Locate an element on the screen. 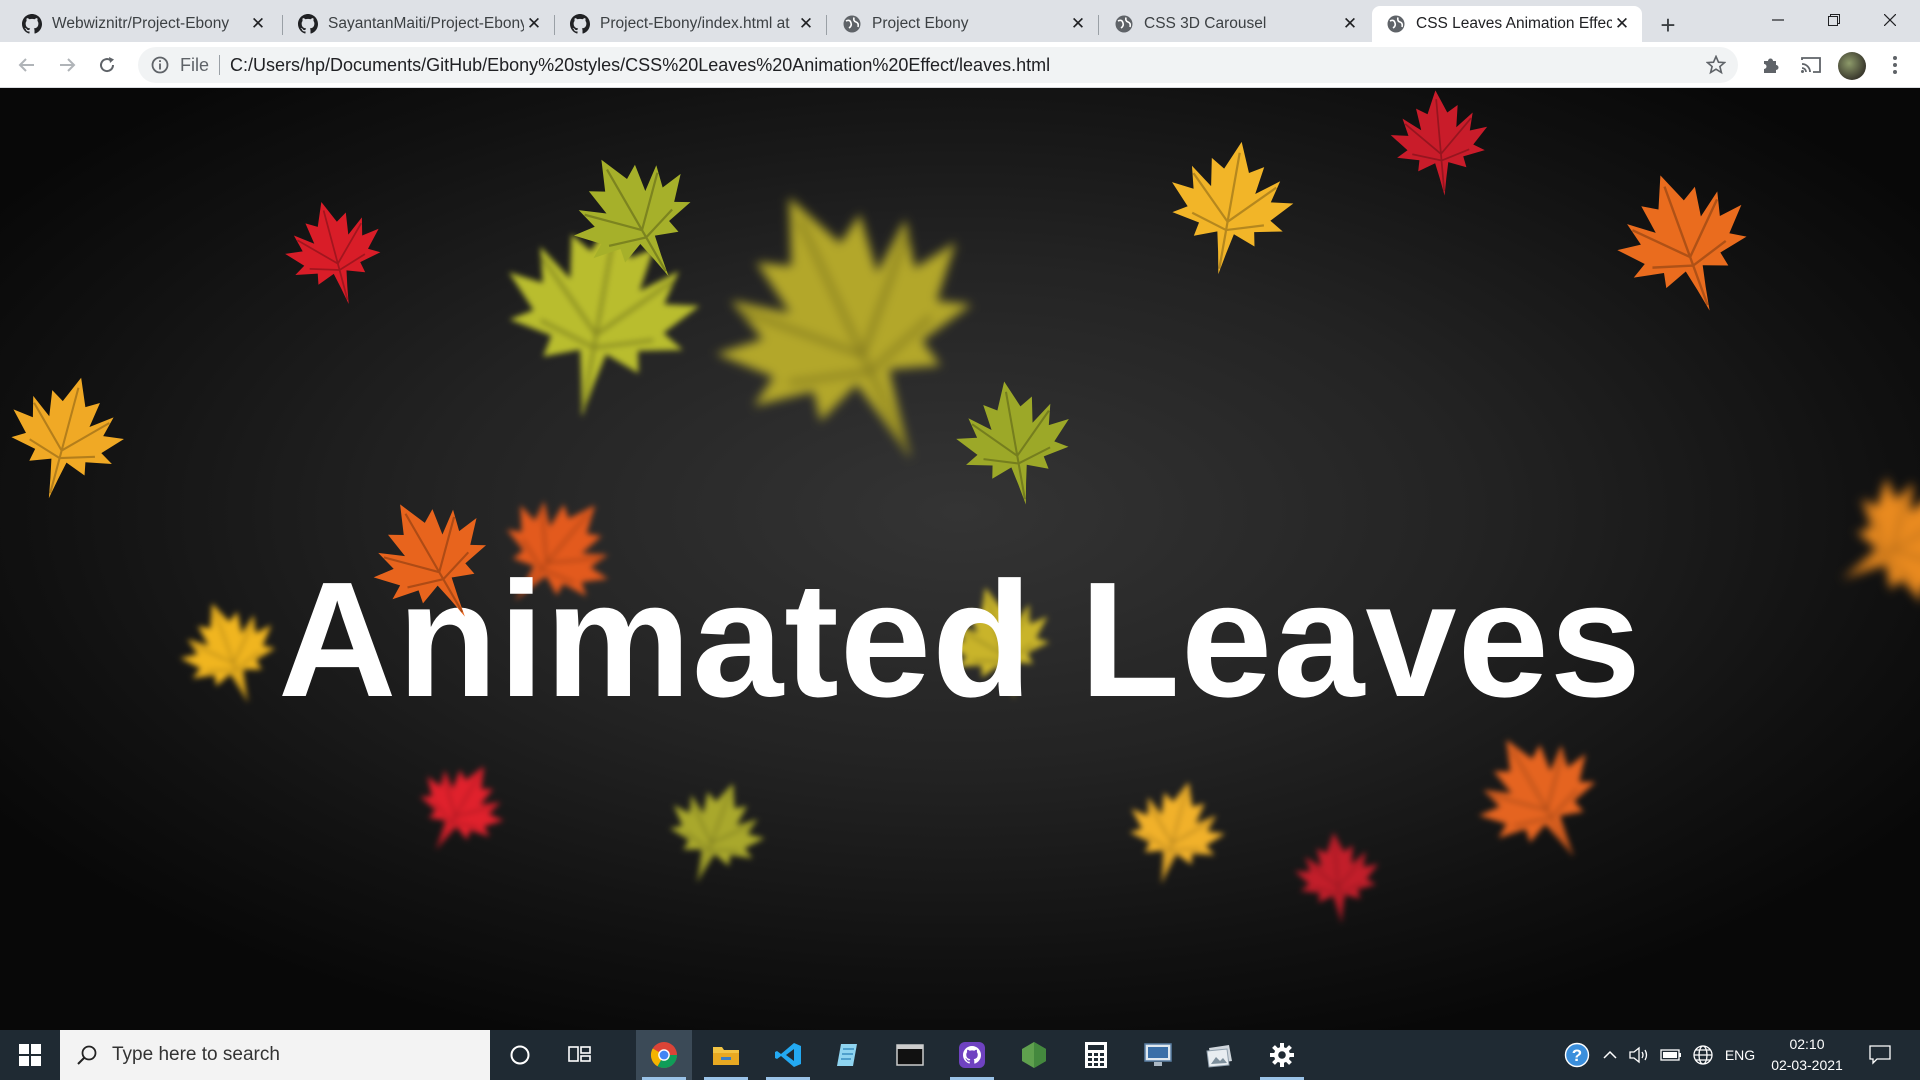 This screenshot has height=1080, width=1920. taskbar-photos is located at coordinates (1220, 1055).